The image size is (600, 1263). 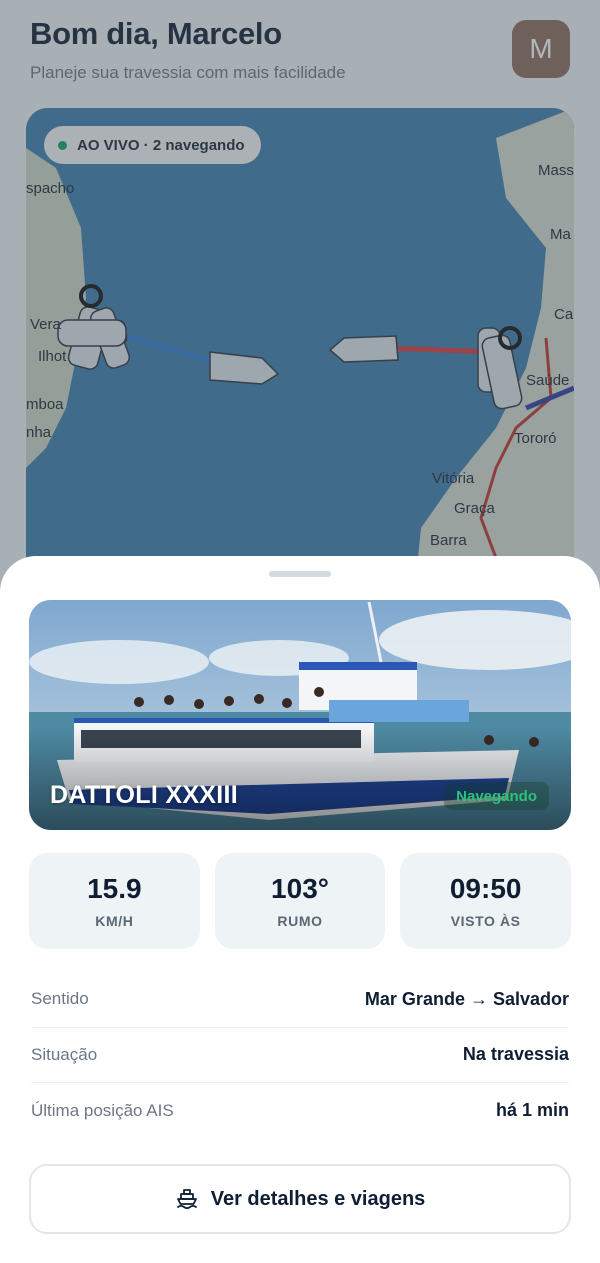 I want to click on stat-value: 15.9, so click(x=114, y=888).